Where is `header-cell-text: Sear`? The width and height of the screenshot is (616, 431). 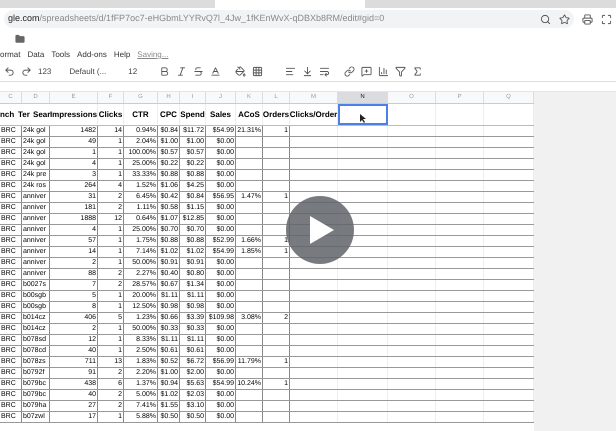
header-cell-text: Sear is located at coordinates (41, 114).